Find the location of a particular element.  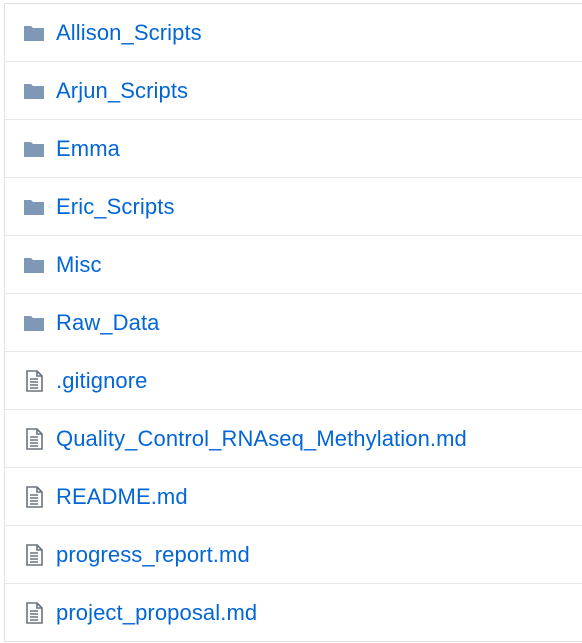

file-row-file: README.md is located at coordinates (293, 496).